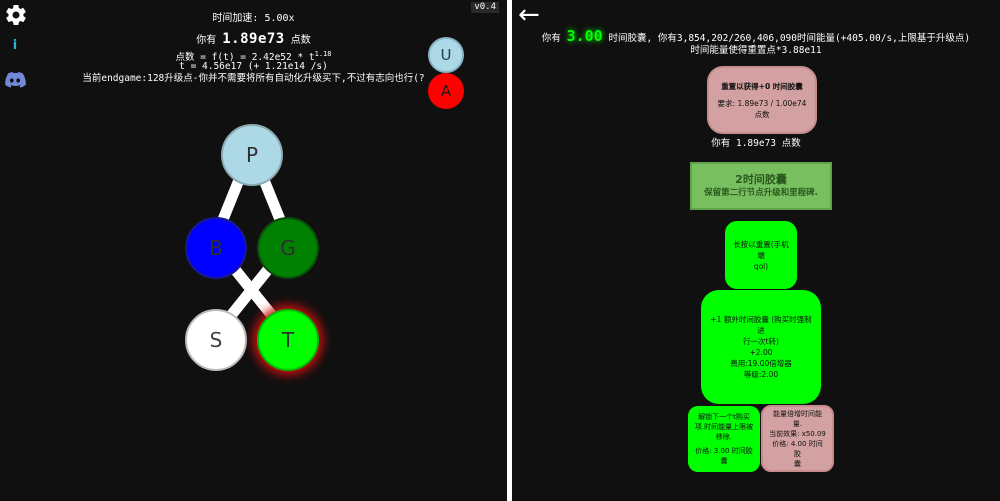 This screenshot has width=1000, height=501. What do you see at coordinates (288, 340) in the screenshot?
I see `layer-node-t: T` at bounding box center [288, 340].